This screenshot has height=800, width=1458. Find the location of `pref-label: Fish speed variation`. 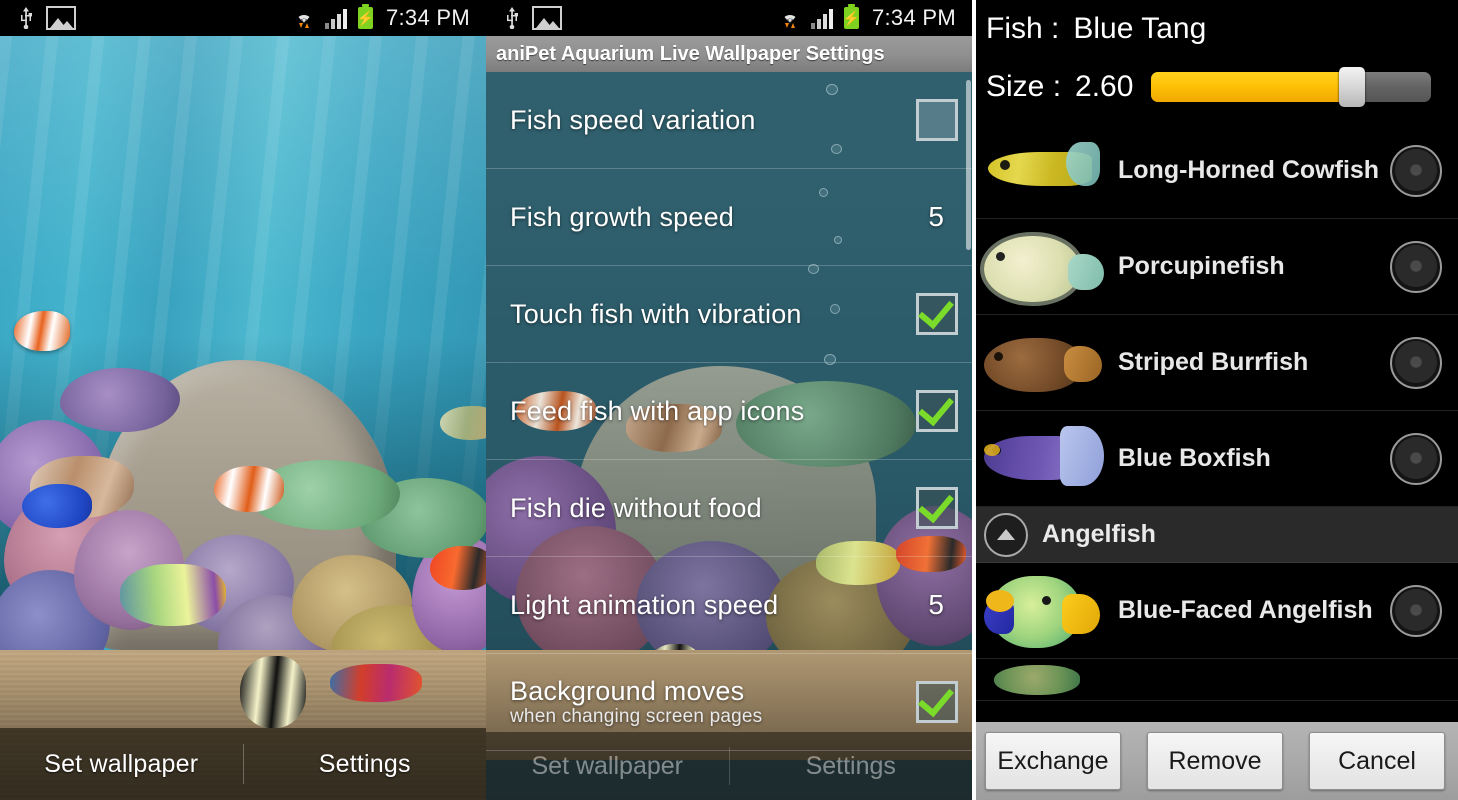

pref-label: Fish speed variation is located at coordinates (633, 119).